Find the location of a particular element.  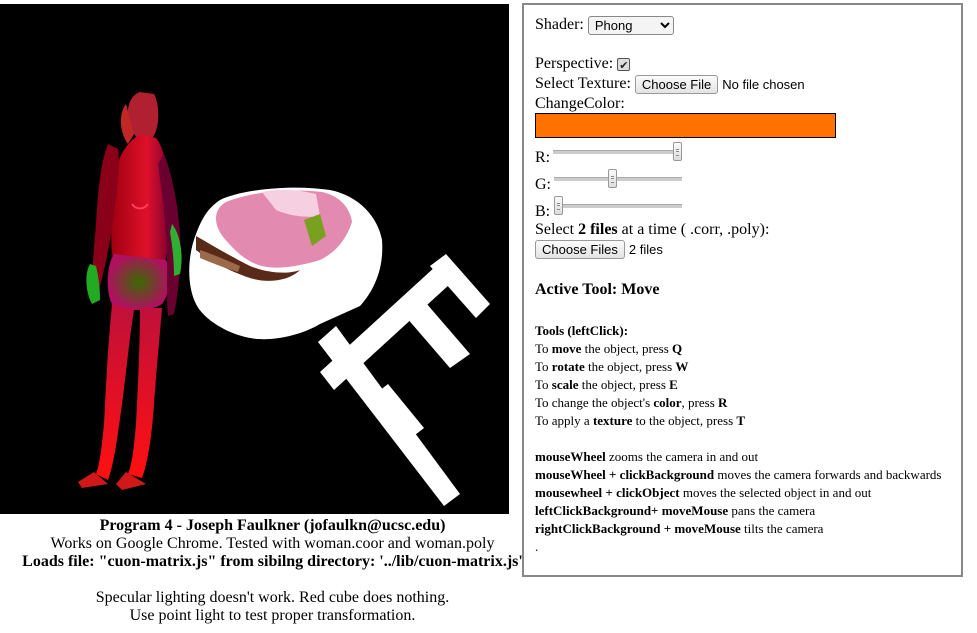

files-row: Choose Files 2 files is located at coordinates (599, 249).